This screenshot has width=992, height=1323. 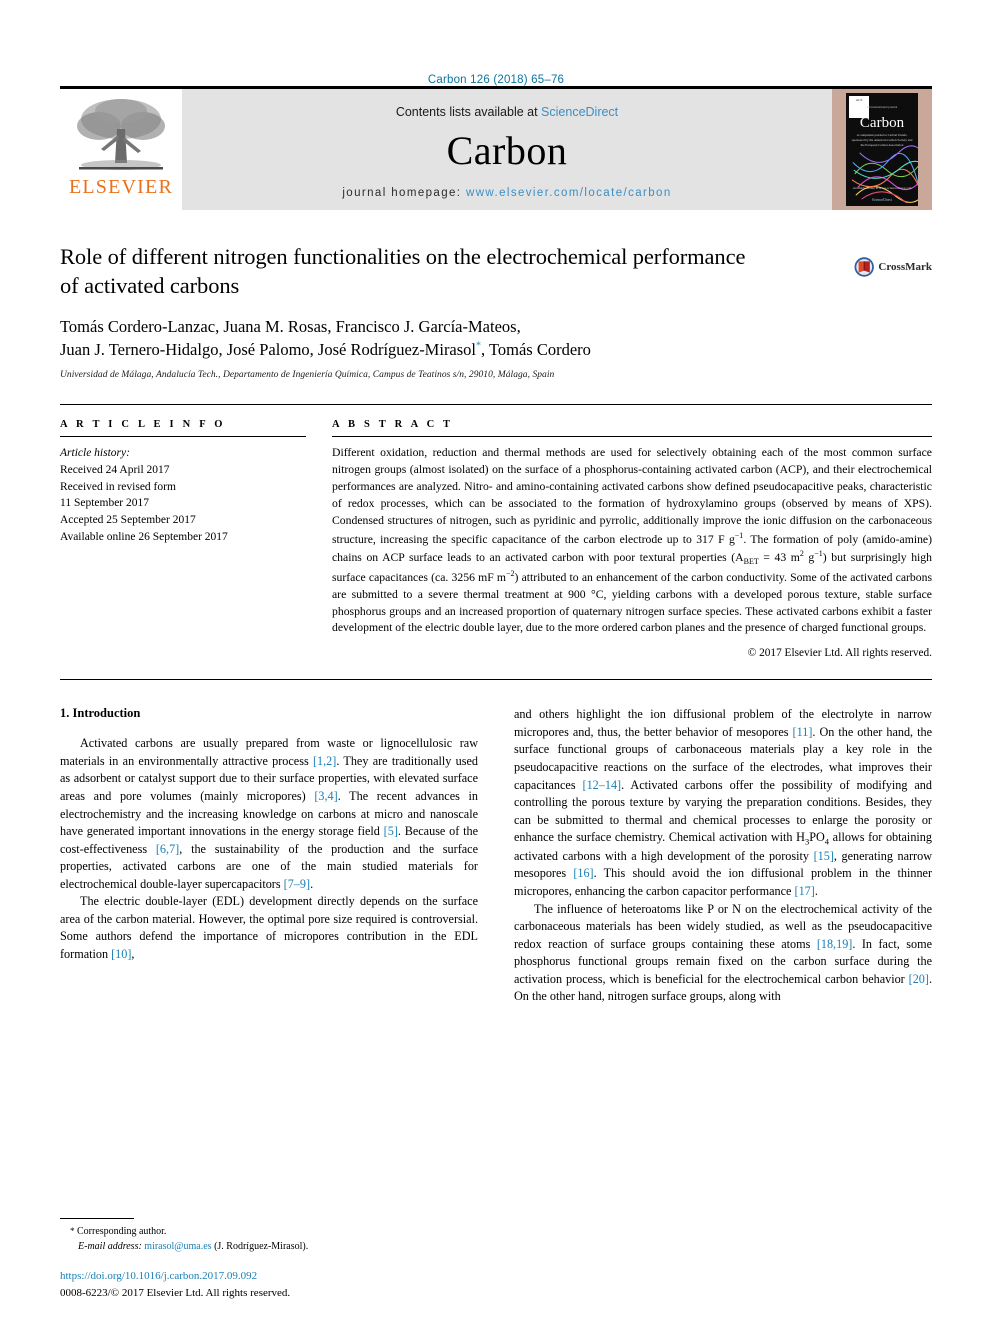 What do you see at coordinates (325, 796) in the screenshot?
I see `citation-link: [3,4]` at bounding box center [325, 796].